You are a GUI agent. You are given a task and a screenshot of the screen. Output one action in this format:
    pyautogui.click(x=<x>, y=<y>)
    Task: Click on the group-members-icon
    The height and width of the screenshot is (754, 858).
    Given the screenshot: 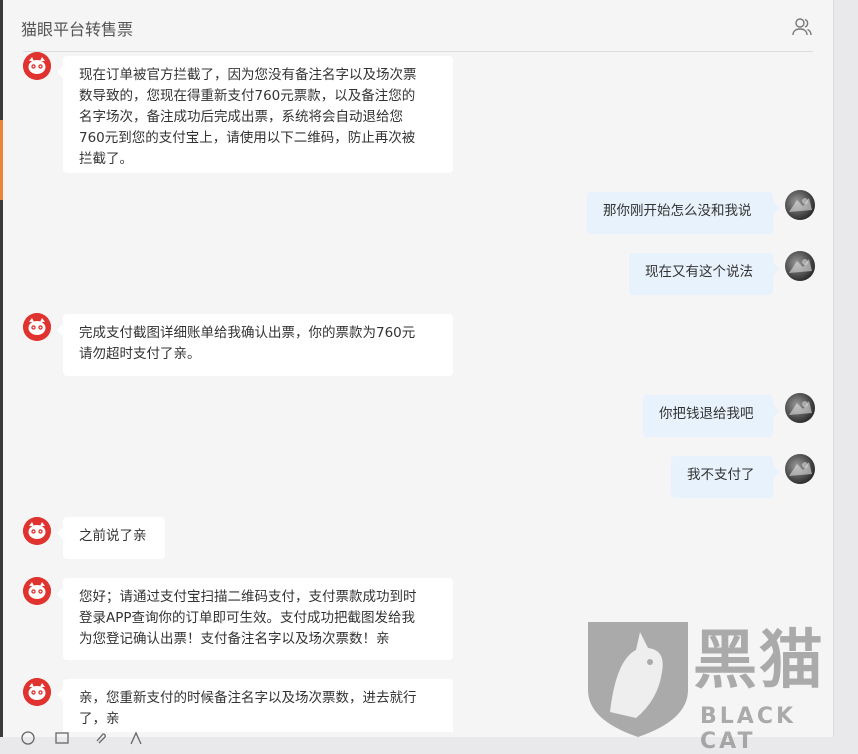 What is the action you would take?
    pyautogui.click(x=802, y=27)
    